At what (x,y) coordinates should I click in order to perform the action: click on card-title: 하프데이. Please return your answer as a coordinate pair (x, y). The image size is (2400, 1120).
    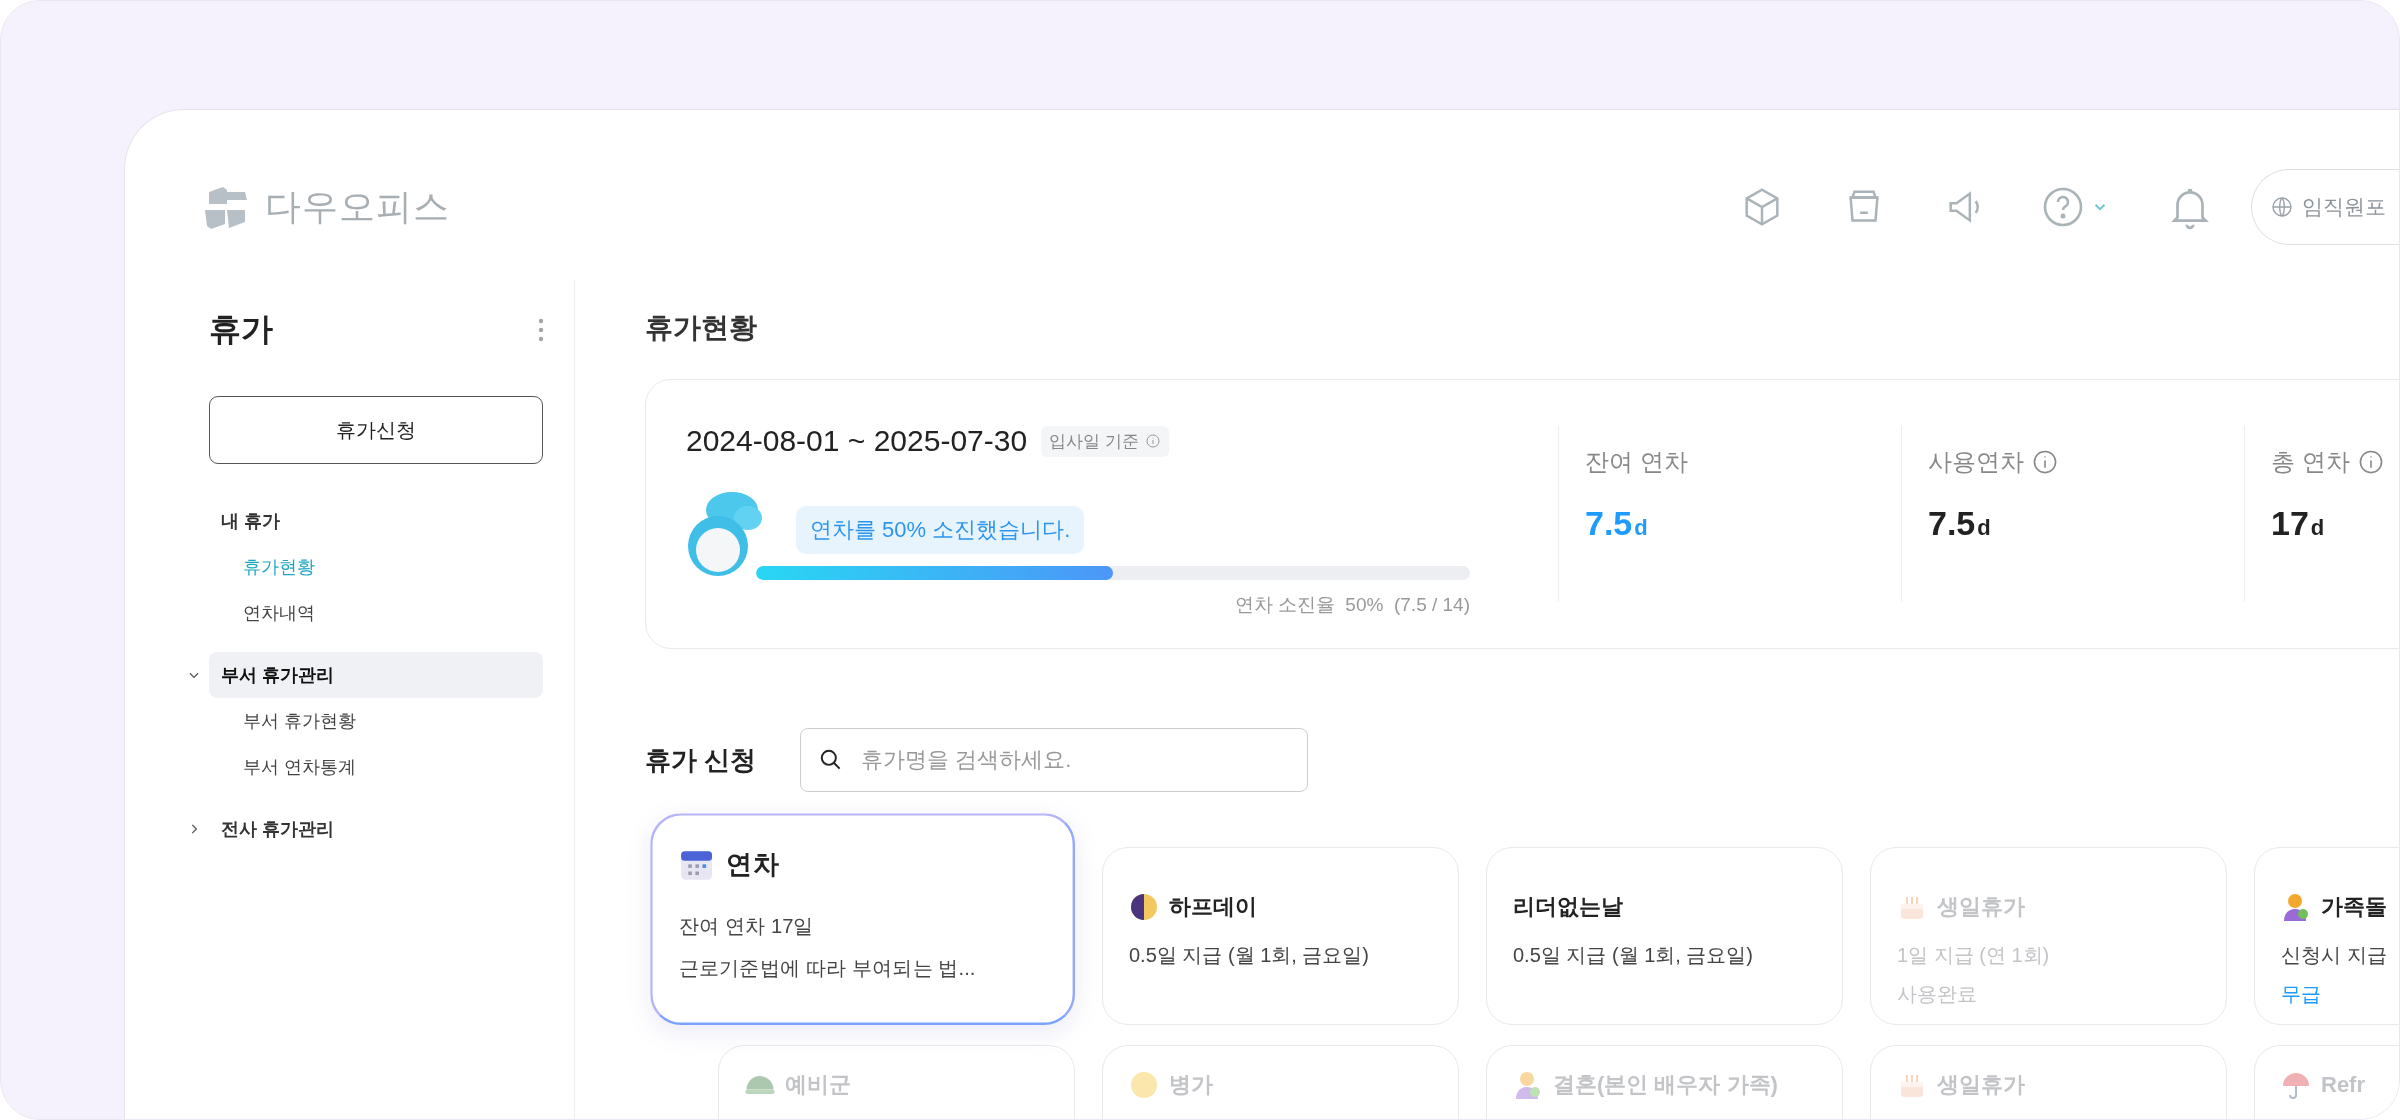
    Looking at the image, I should click on (1213, 907).